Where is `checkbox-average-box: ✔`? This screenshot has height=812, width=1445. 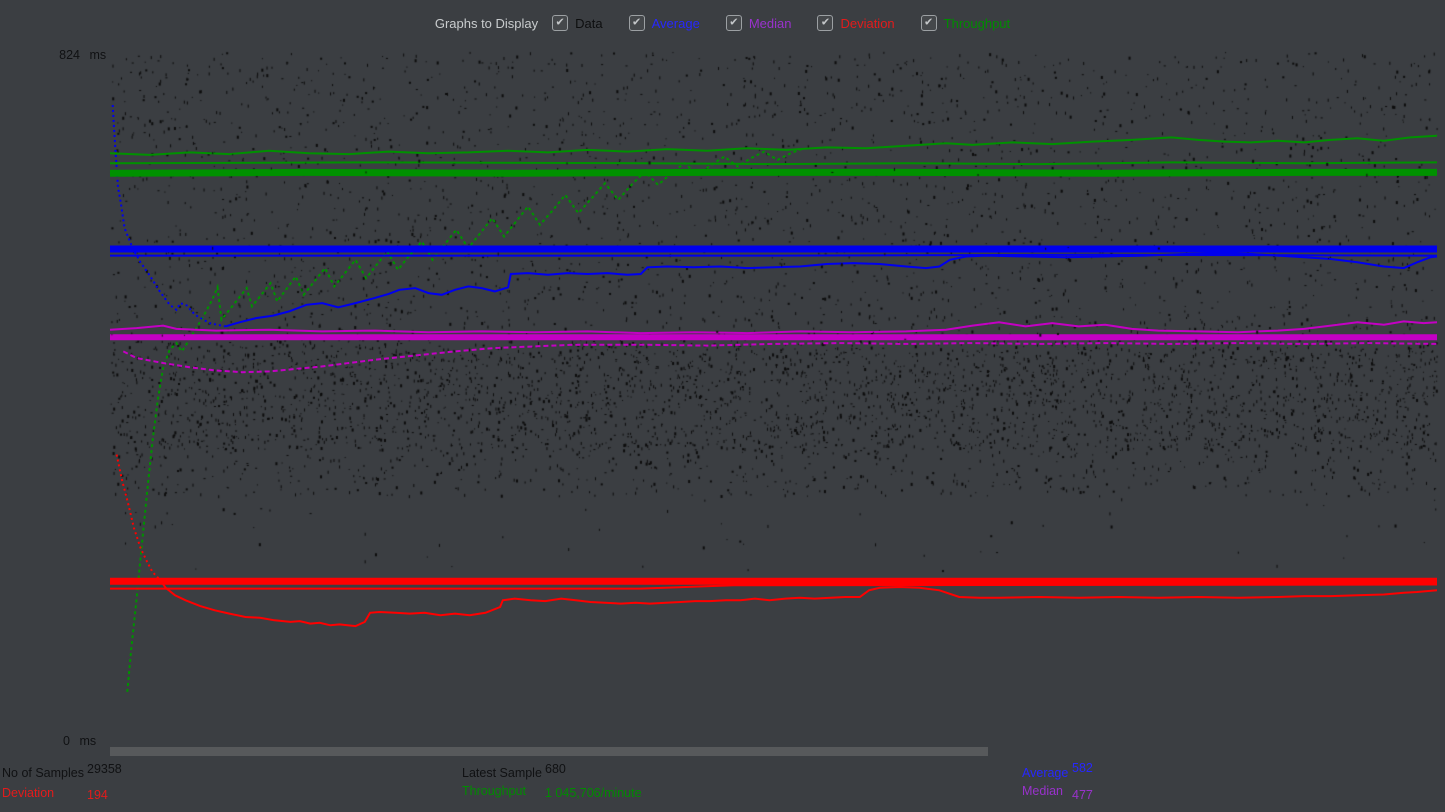
checkbox-average-box: ✔ is located at coordinates (636, 23).